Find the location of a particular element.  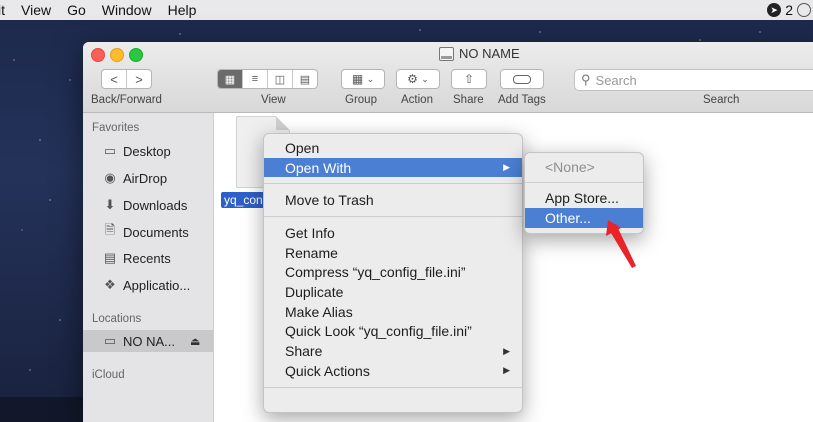

menu-item-help: Help is located at coordinates (182, 10).